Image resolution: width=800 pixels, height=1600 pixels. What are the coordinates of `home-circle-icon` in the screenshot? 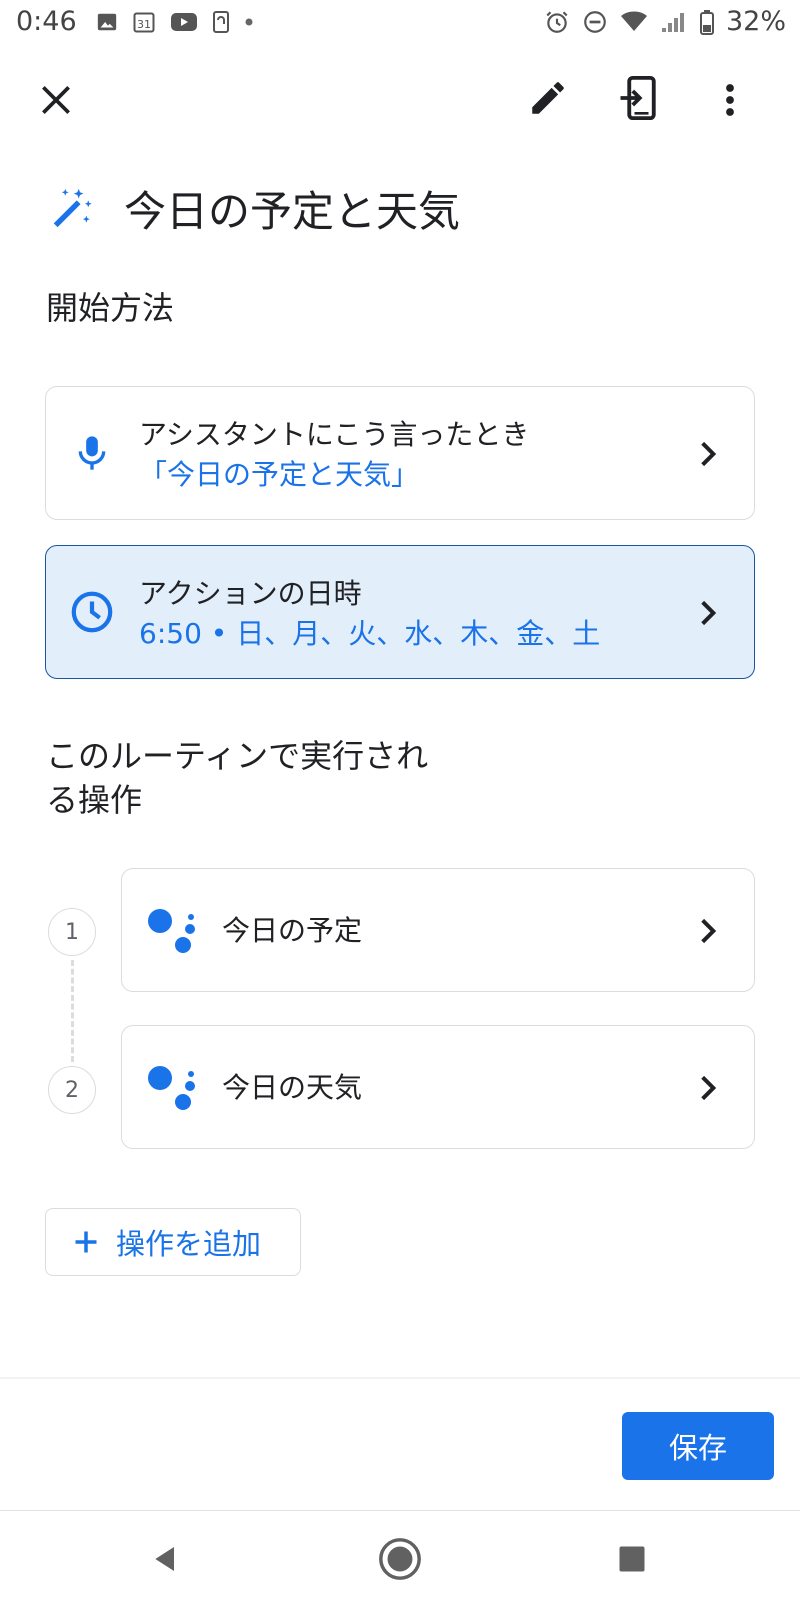 It's located at (400, 1559).